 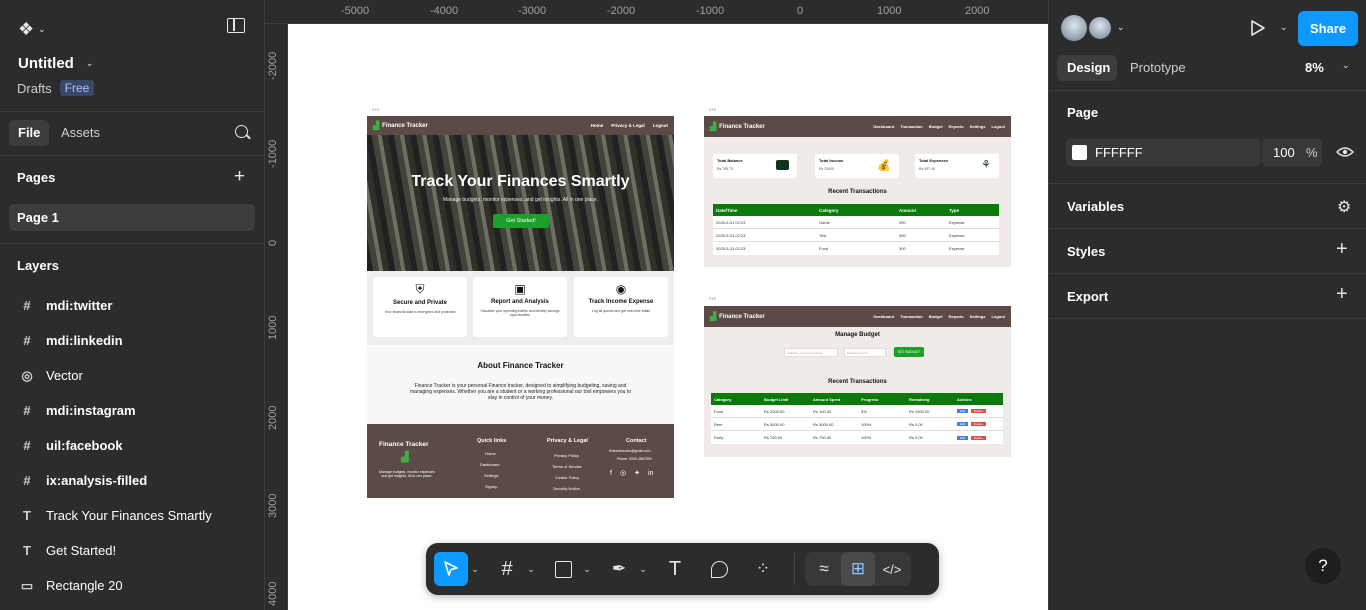 What do you see at coordinates (909, 352) in the screenshot?
I see `set-budget-button: SET BUDGET` at bounding box center [909, 352].